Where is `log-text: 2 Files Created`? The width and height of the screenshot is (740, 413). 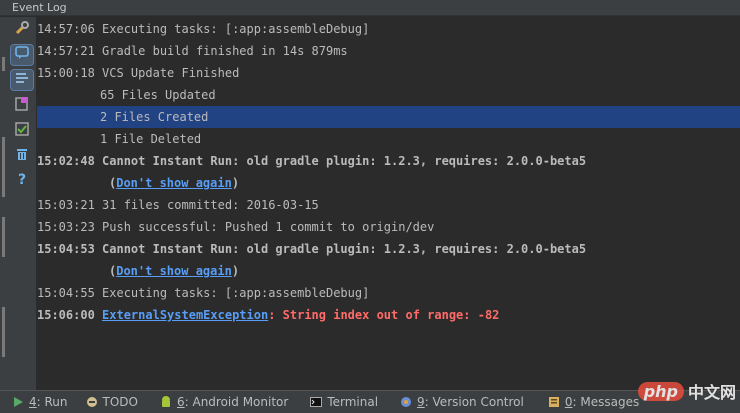 log-text: 2 Files Created is located at coordinates (154, 117).